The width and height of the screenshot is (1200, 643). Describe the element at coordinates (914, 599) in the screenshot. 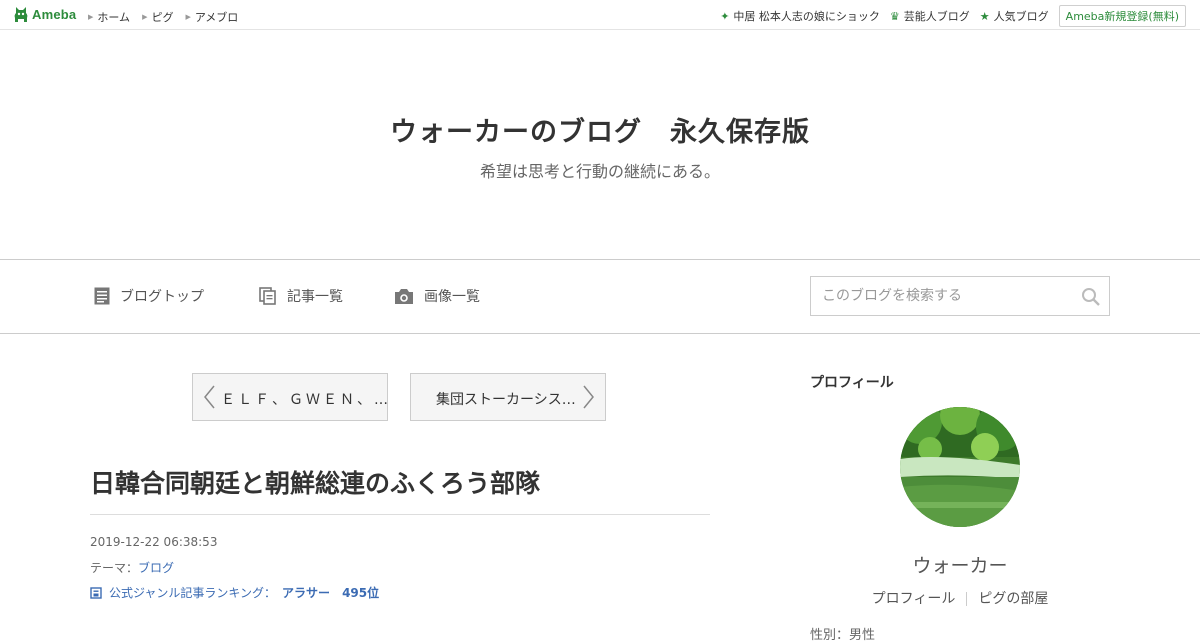

I see `profile-link: プロフィール` at that location.